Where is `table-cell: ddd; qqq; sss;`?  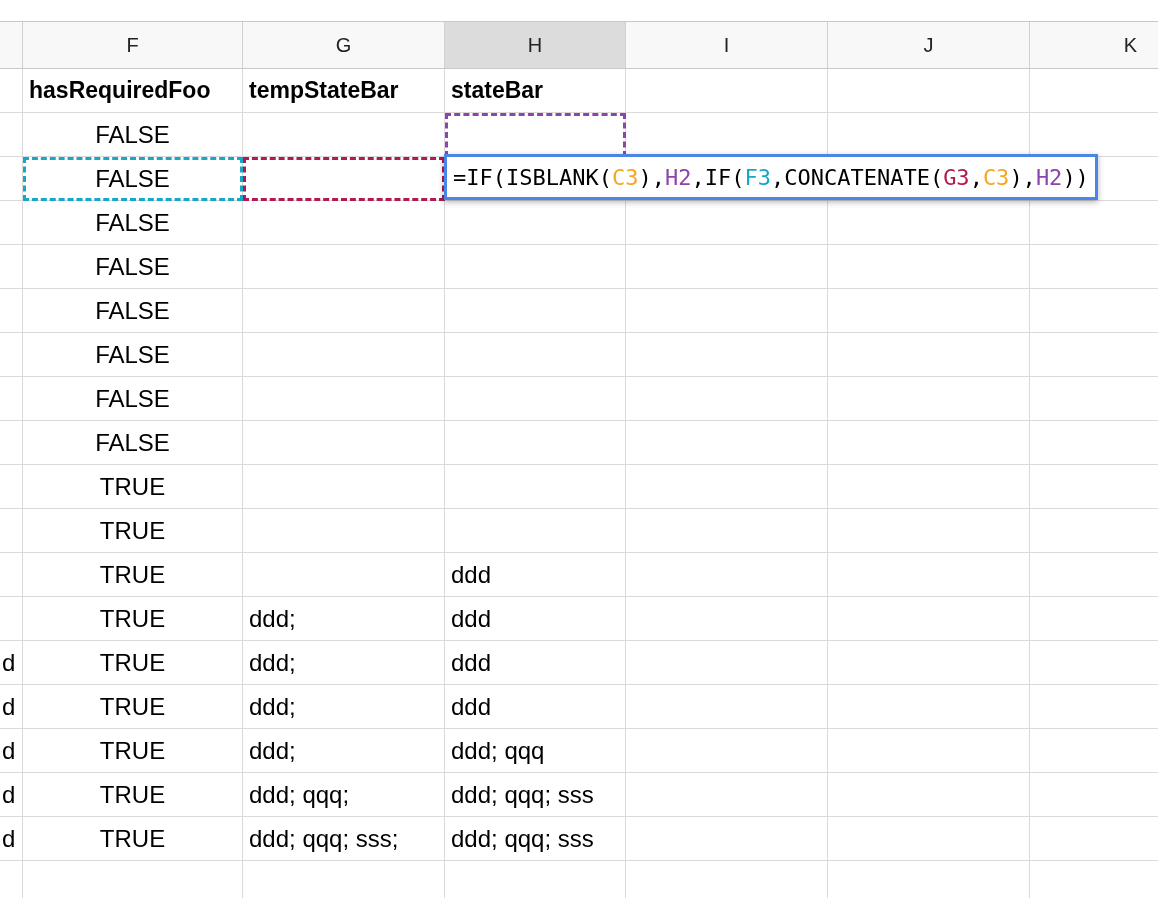 table-cell: ddd; qqq; sss; is located at coordinates (344, 839).